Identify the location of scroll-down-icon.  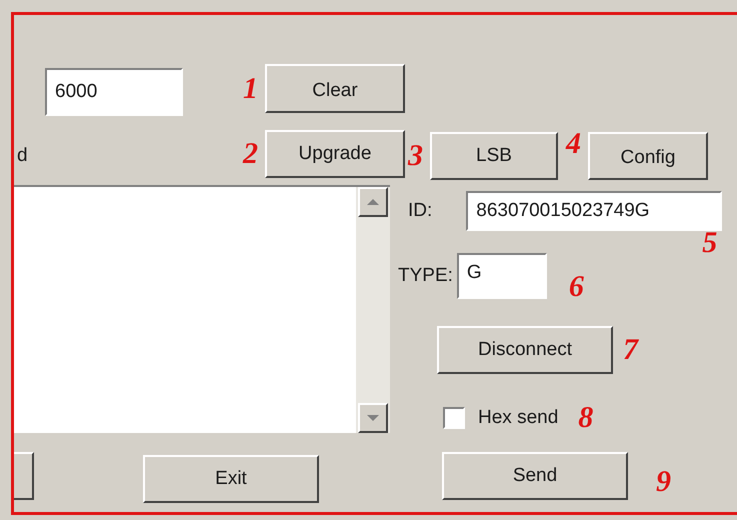
(373, 418).